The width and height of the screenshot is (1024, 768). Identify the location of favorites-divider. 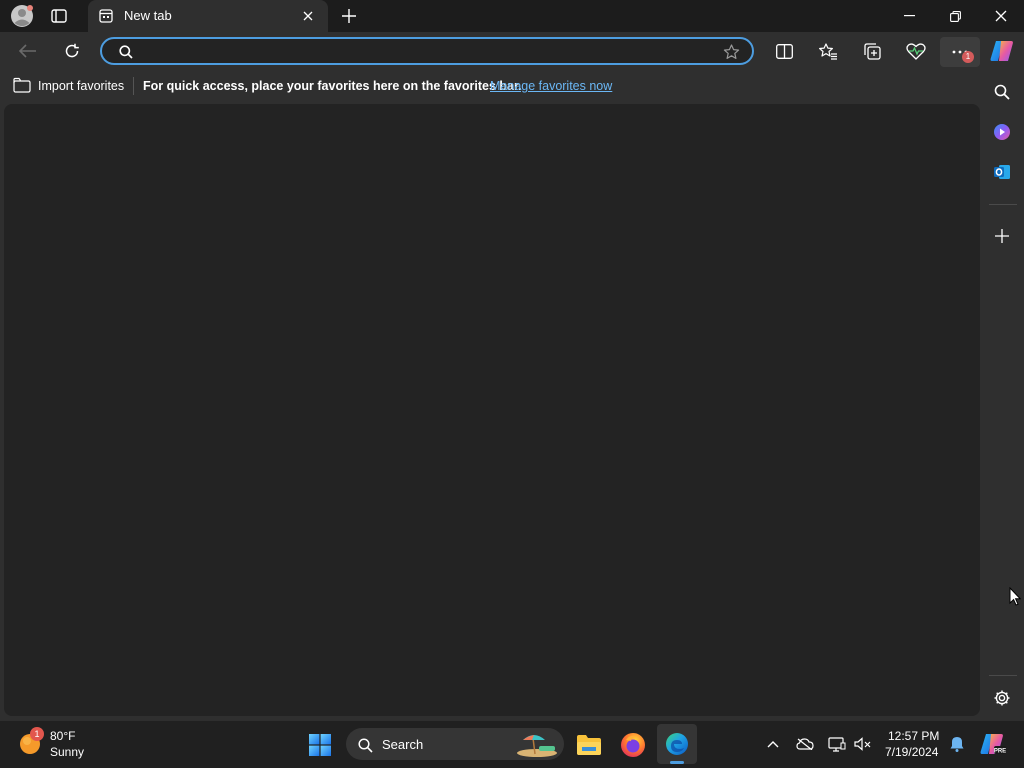
(133, 86).